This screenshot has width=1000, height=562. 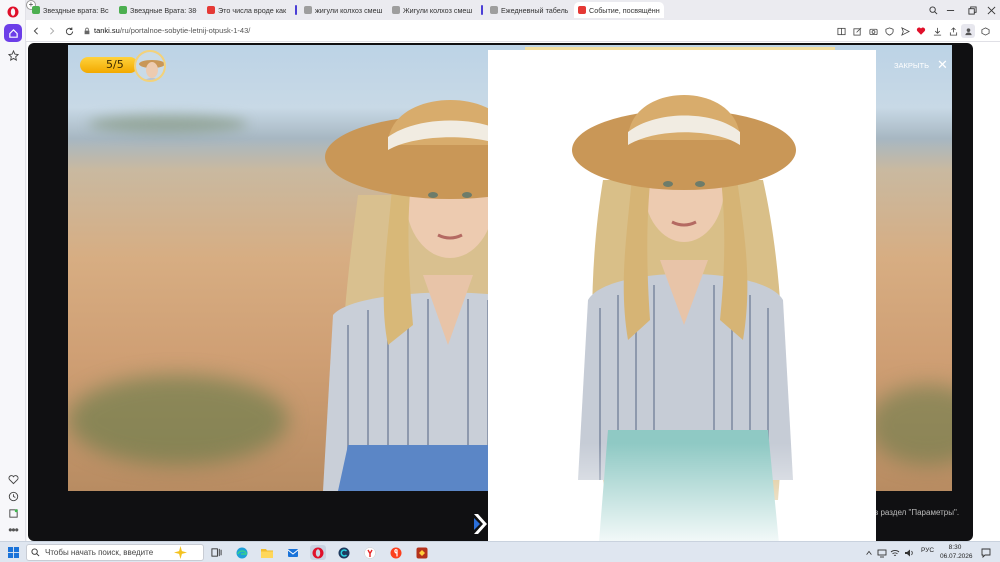 What do you see at coordinates (242, 552) in the screenshot?
I see `edge-browser-icon` at bounding box center [242, 552].